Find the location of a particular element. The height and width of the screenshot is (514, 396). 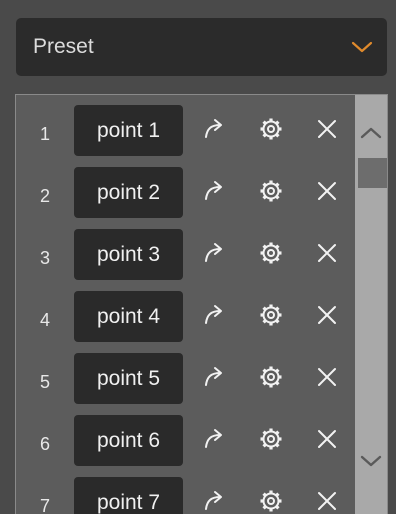

list-item: 5 point 5 is located at coordinates (185, 379).